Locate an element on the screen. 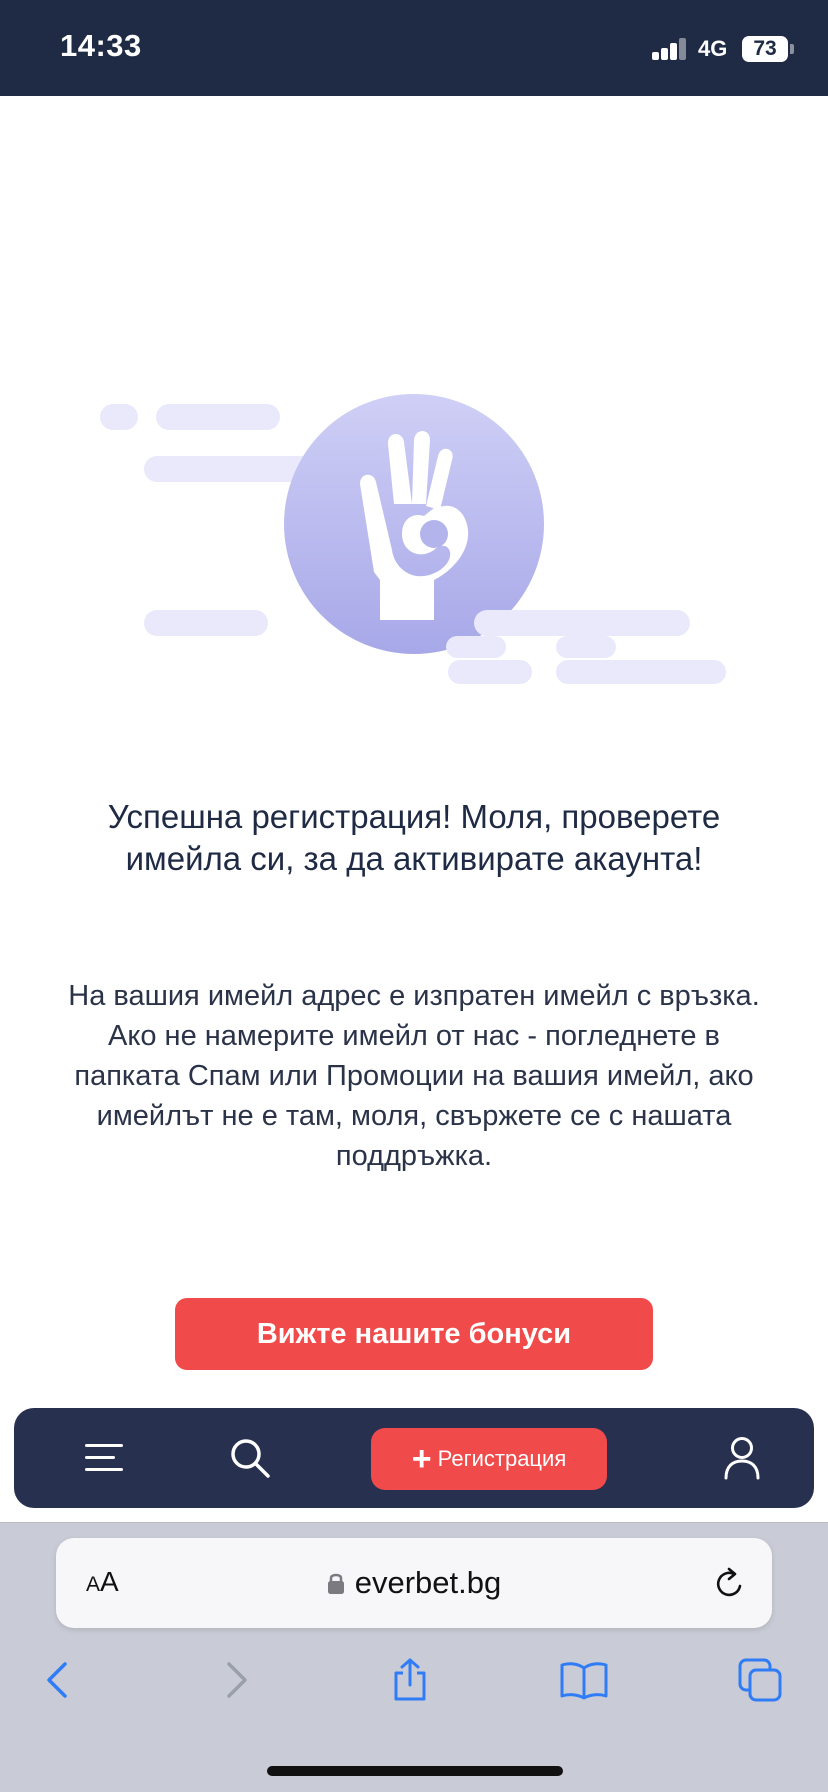 The image size is (828, 1792). back-icon is located at coordinates (57, 1680).